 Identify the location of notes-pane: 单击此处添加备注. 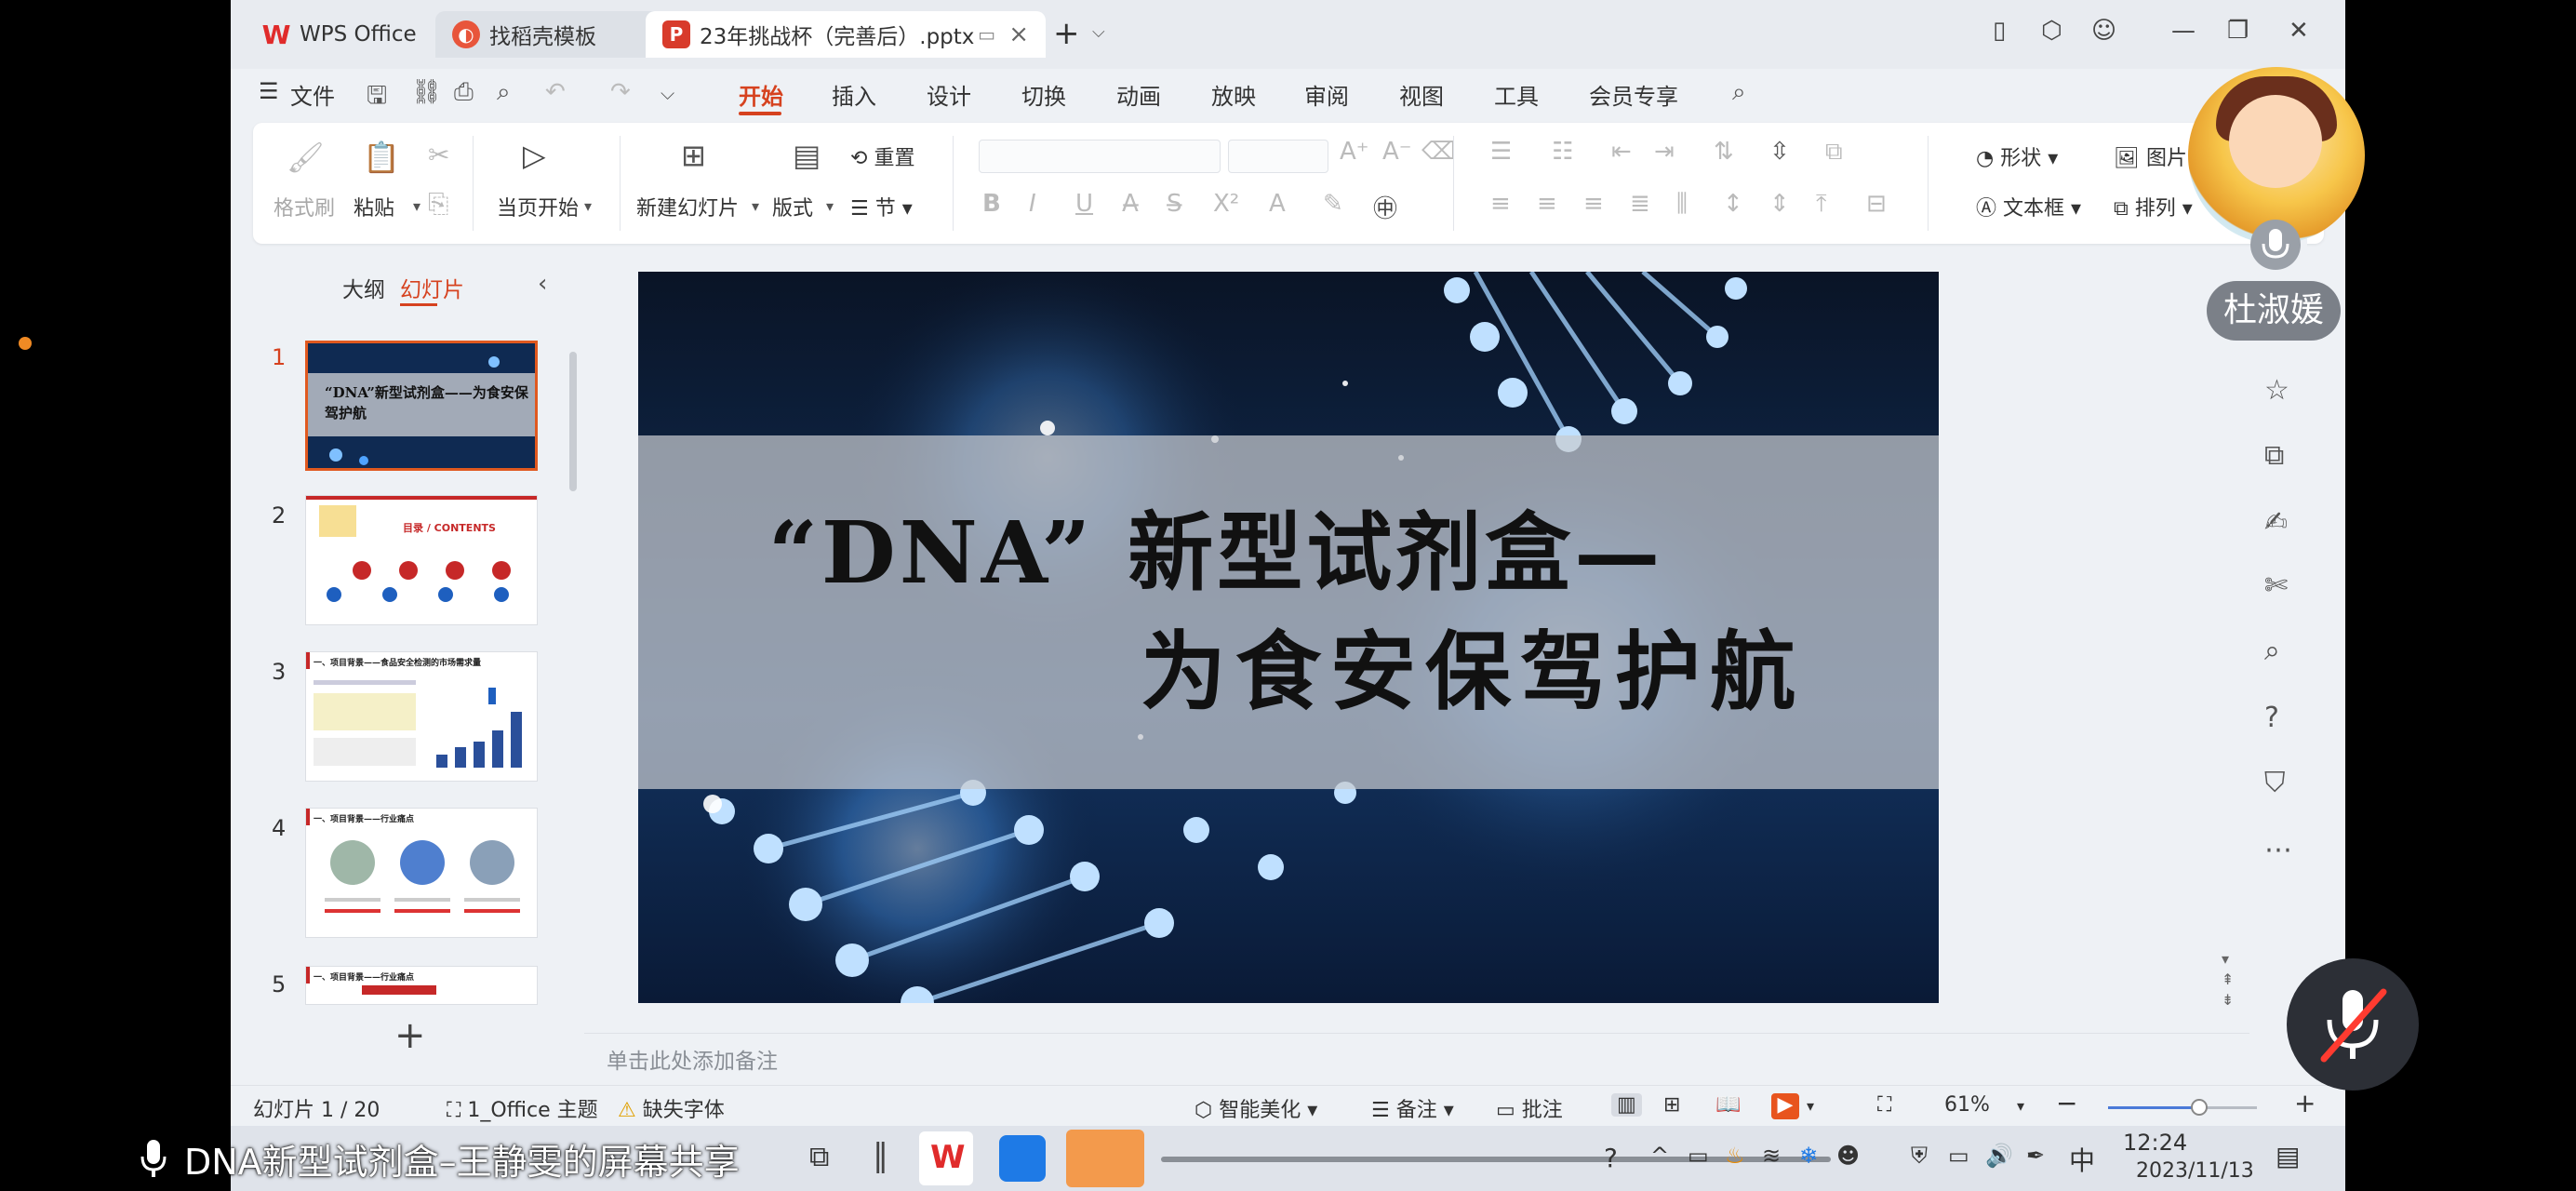
(1416, 1059).